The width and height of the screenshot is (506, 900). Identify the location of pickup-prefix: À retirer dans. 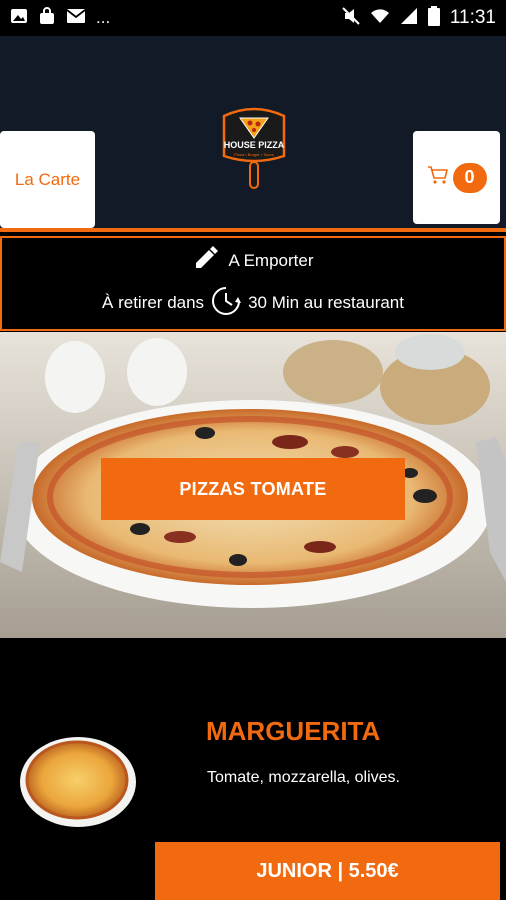
(153, 302).